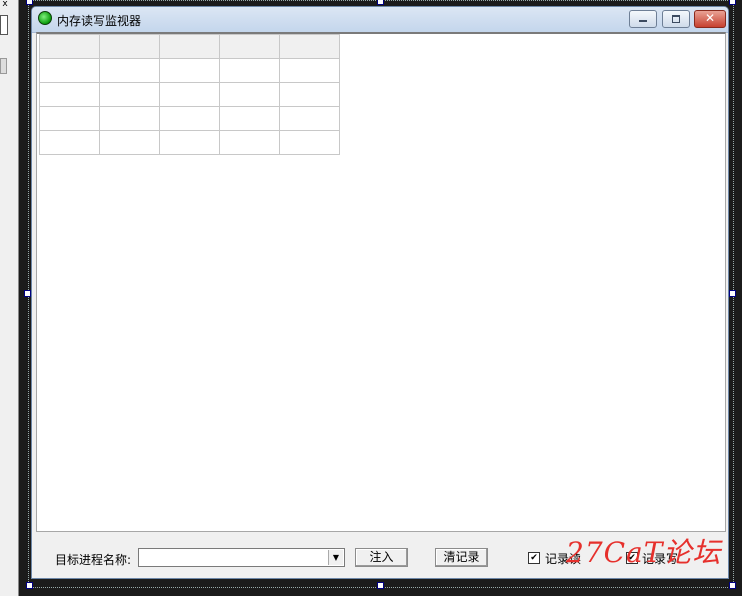  I want to click on resize-handle-bottom-right, so click(732, 585).